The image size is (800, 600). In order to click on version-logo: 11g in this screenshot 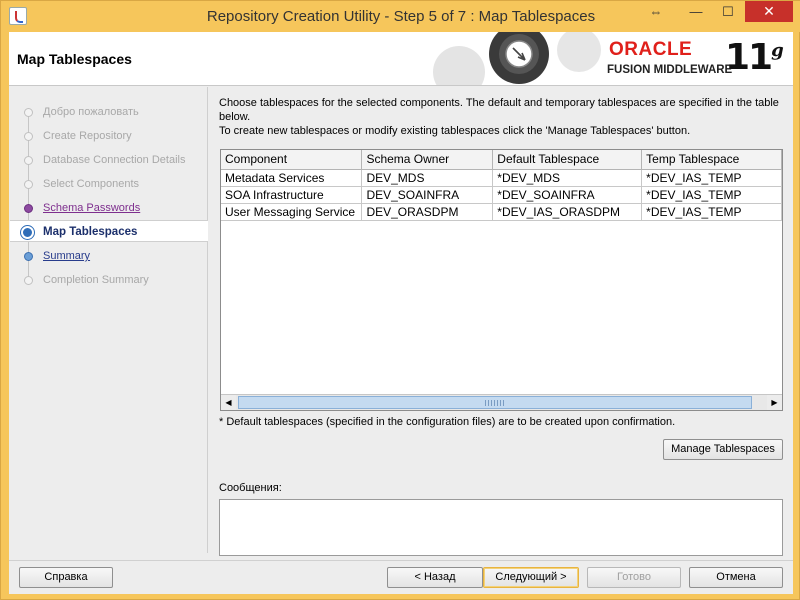, I will do `click(754, 57)`.